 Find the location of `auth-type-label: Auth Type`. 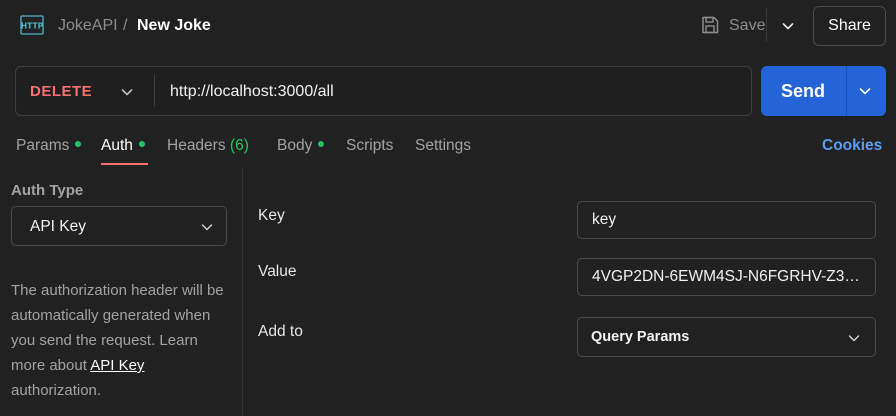

auth-type-label: Auth Type is located at coordinates (47, 190).